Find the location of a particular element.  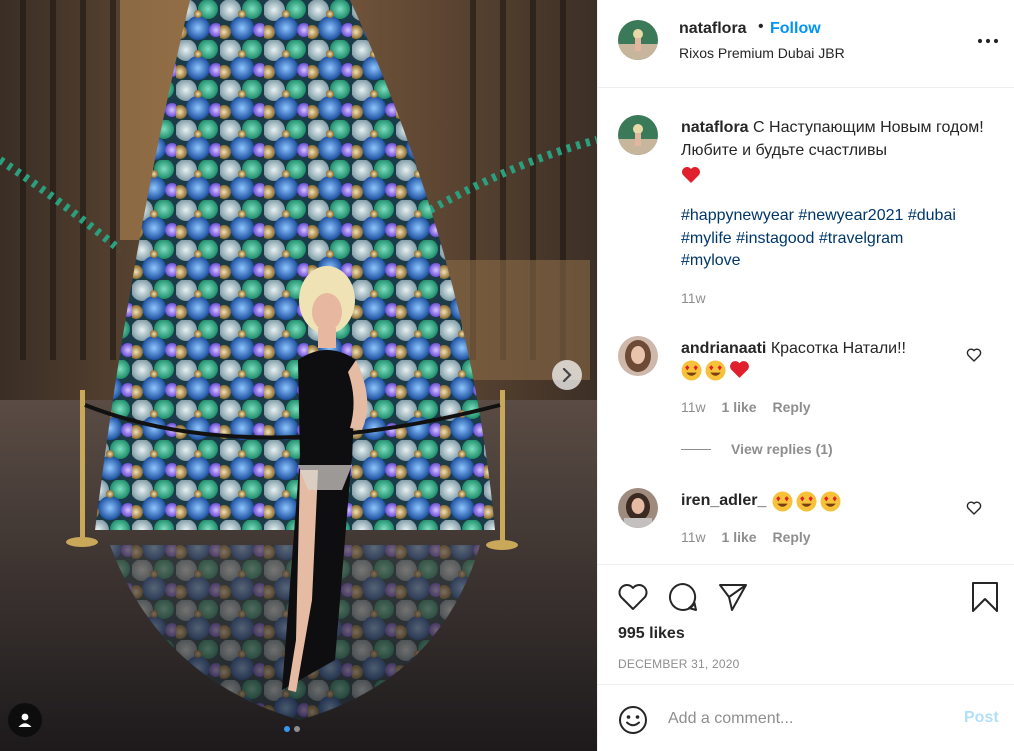

hashtag-link: #mylife is located at coordinates (706, 238).